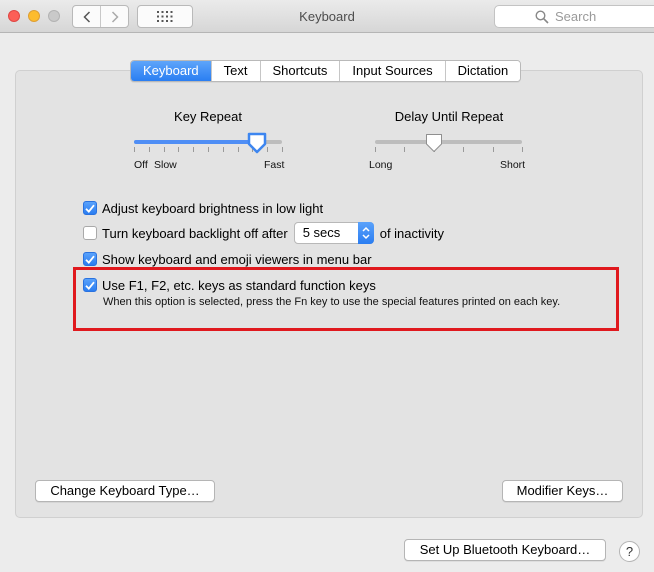 The width and height of the screenshot is (654, 572). I want to click on delay-until-repeat-title: Delay Until Repeat, so click(449, 116).